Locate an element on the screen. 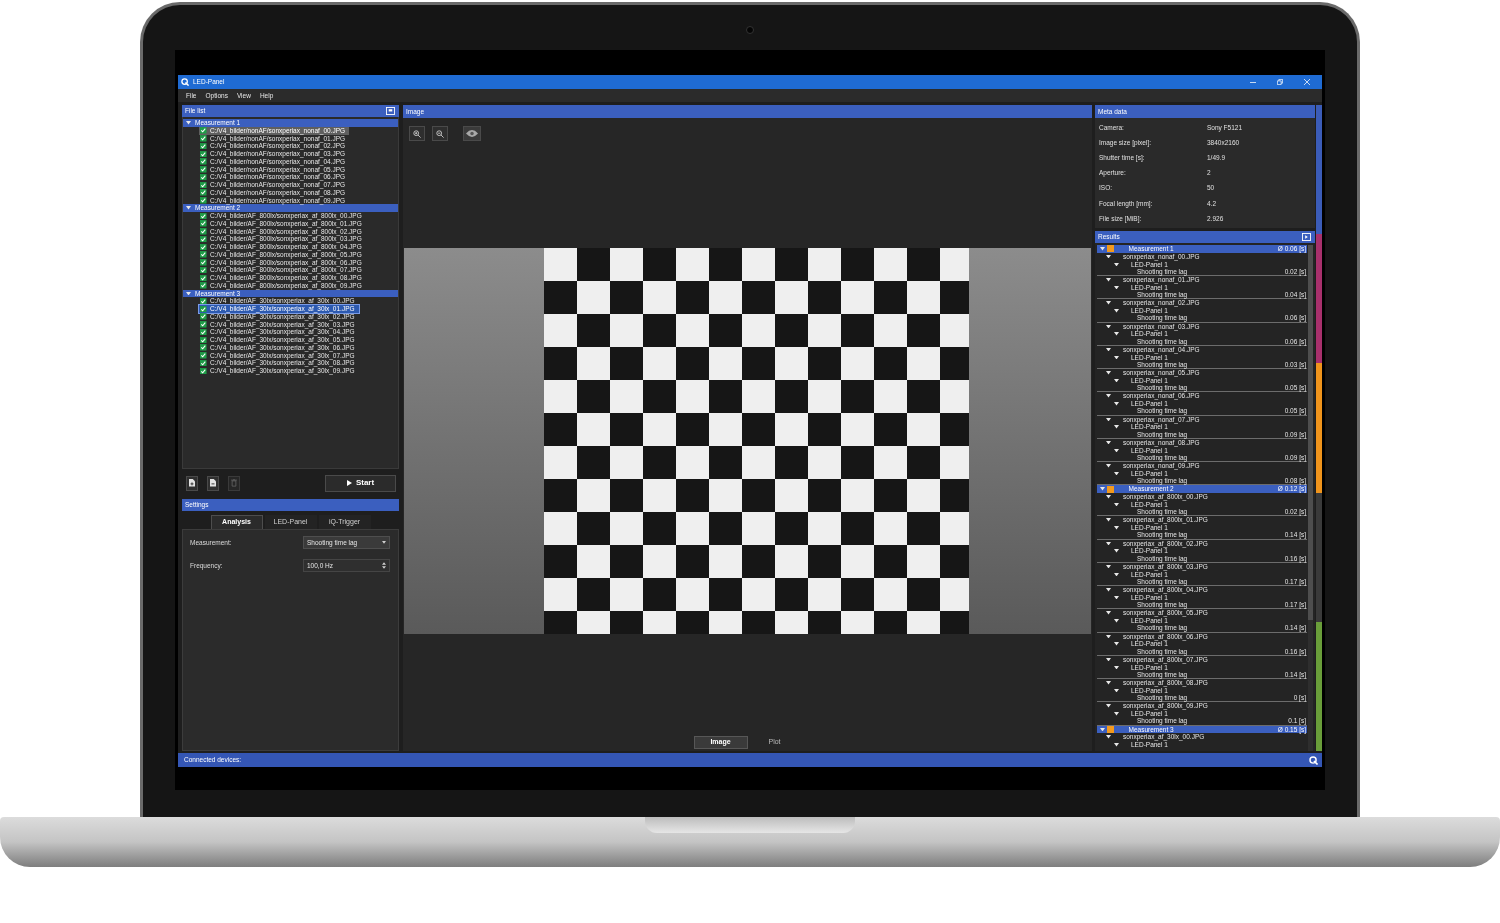  eye-icon is located at coordinates (472, 133).